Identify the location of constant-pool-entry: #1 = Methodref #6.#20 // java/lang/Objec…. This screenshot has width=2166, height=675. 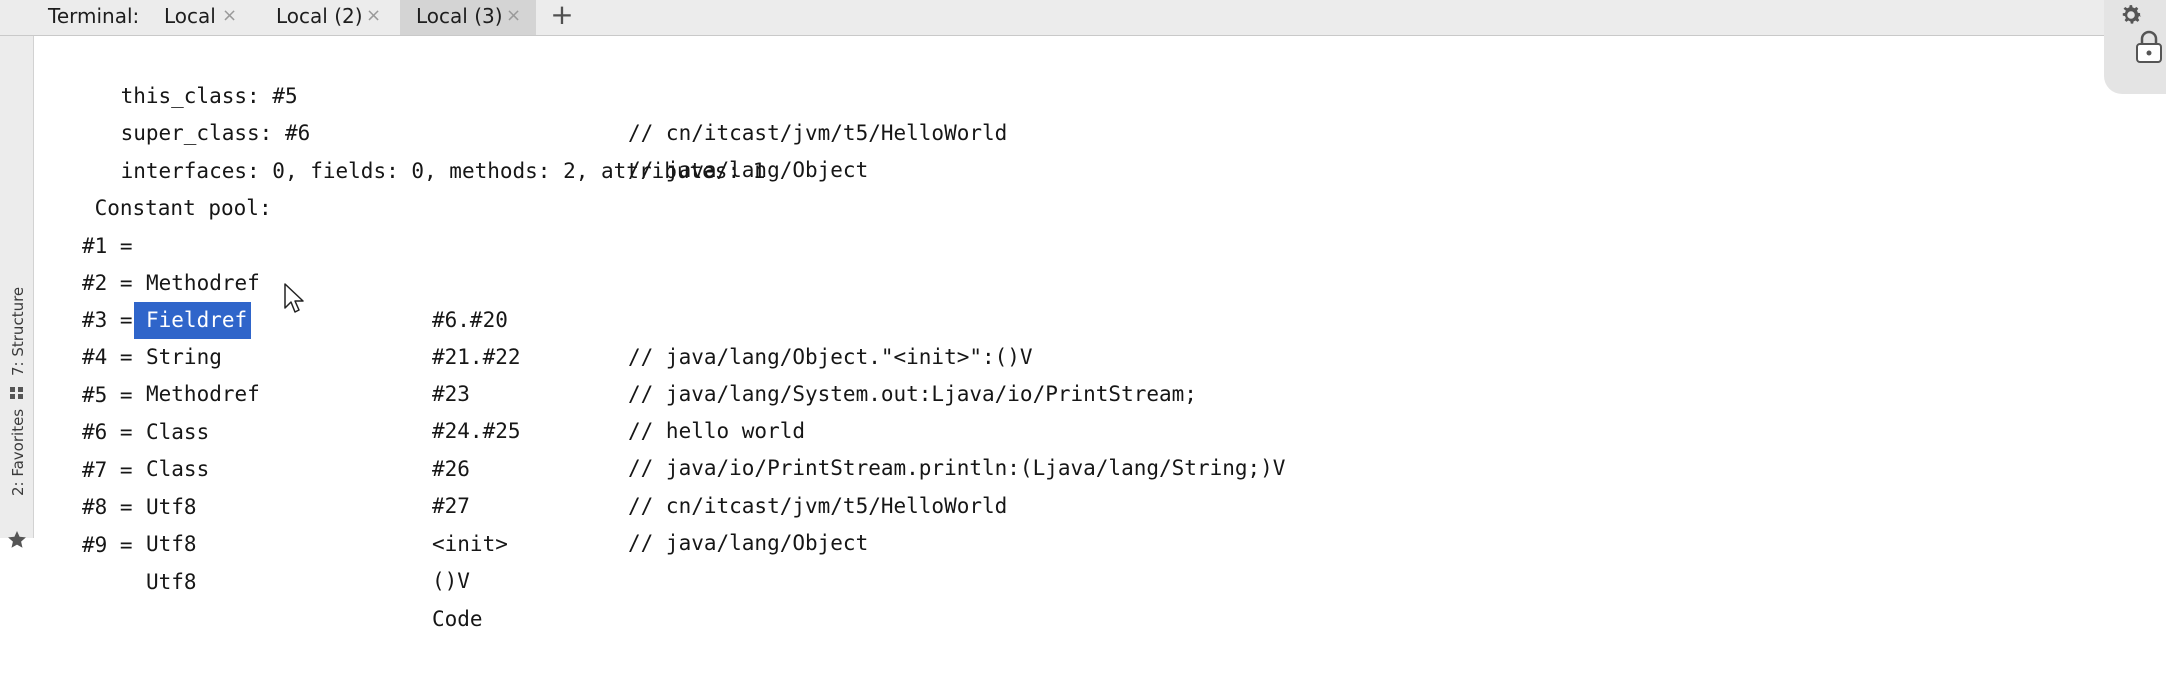
(557, 301).